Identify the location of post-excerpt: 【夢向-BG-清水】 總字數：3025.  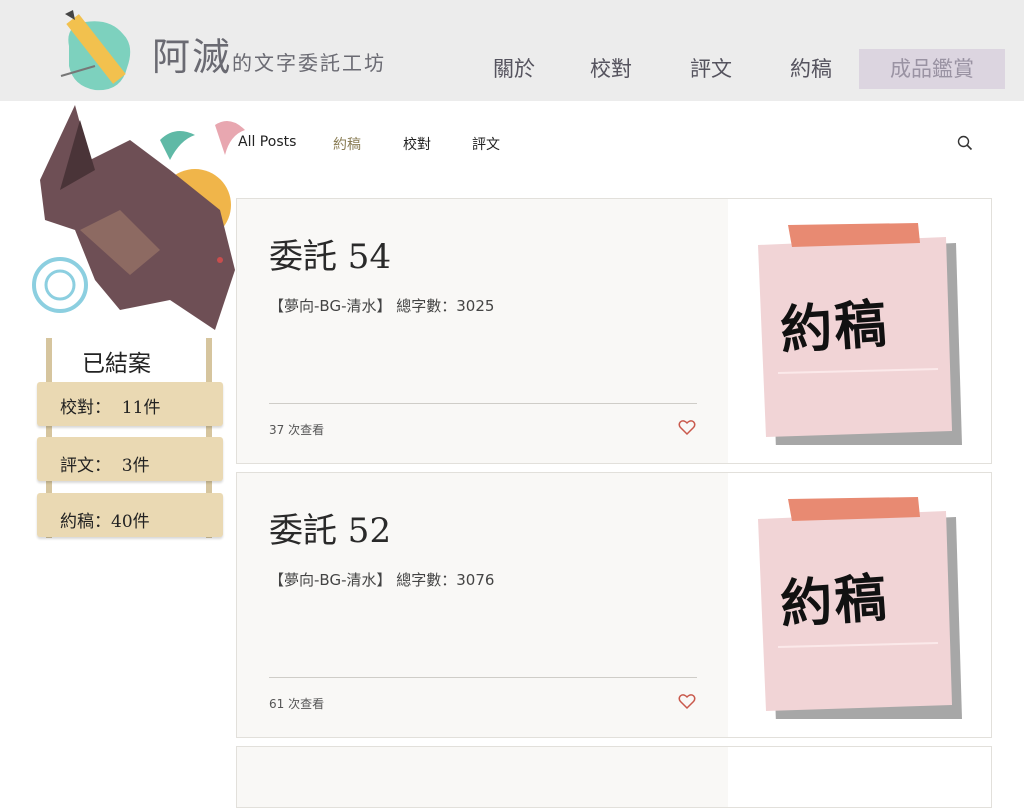
(382, 306).